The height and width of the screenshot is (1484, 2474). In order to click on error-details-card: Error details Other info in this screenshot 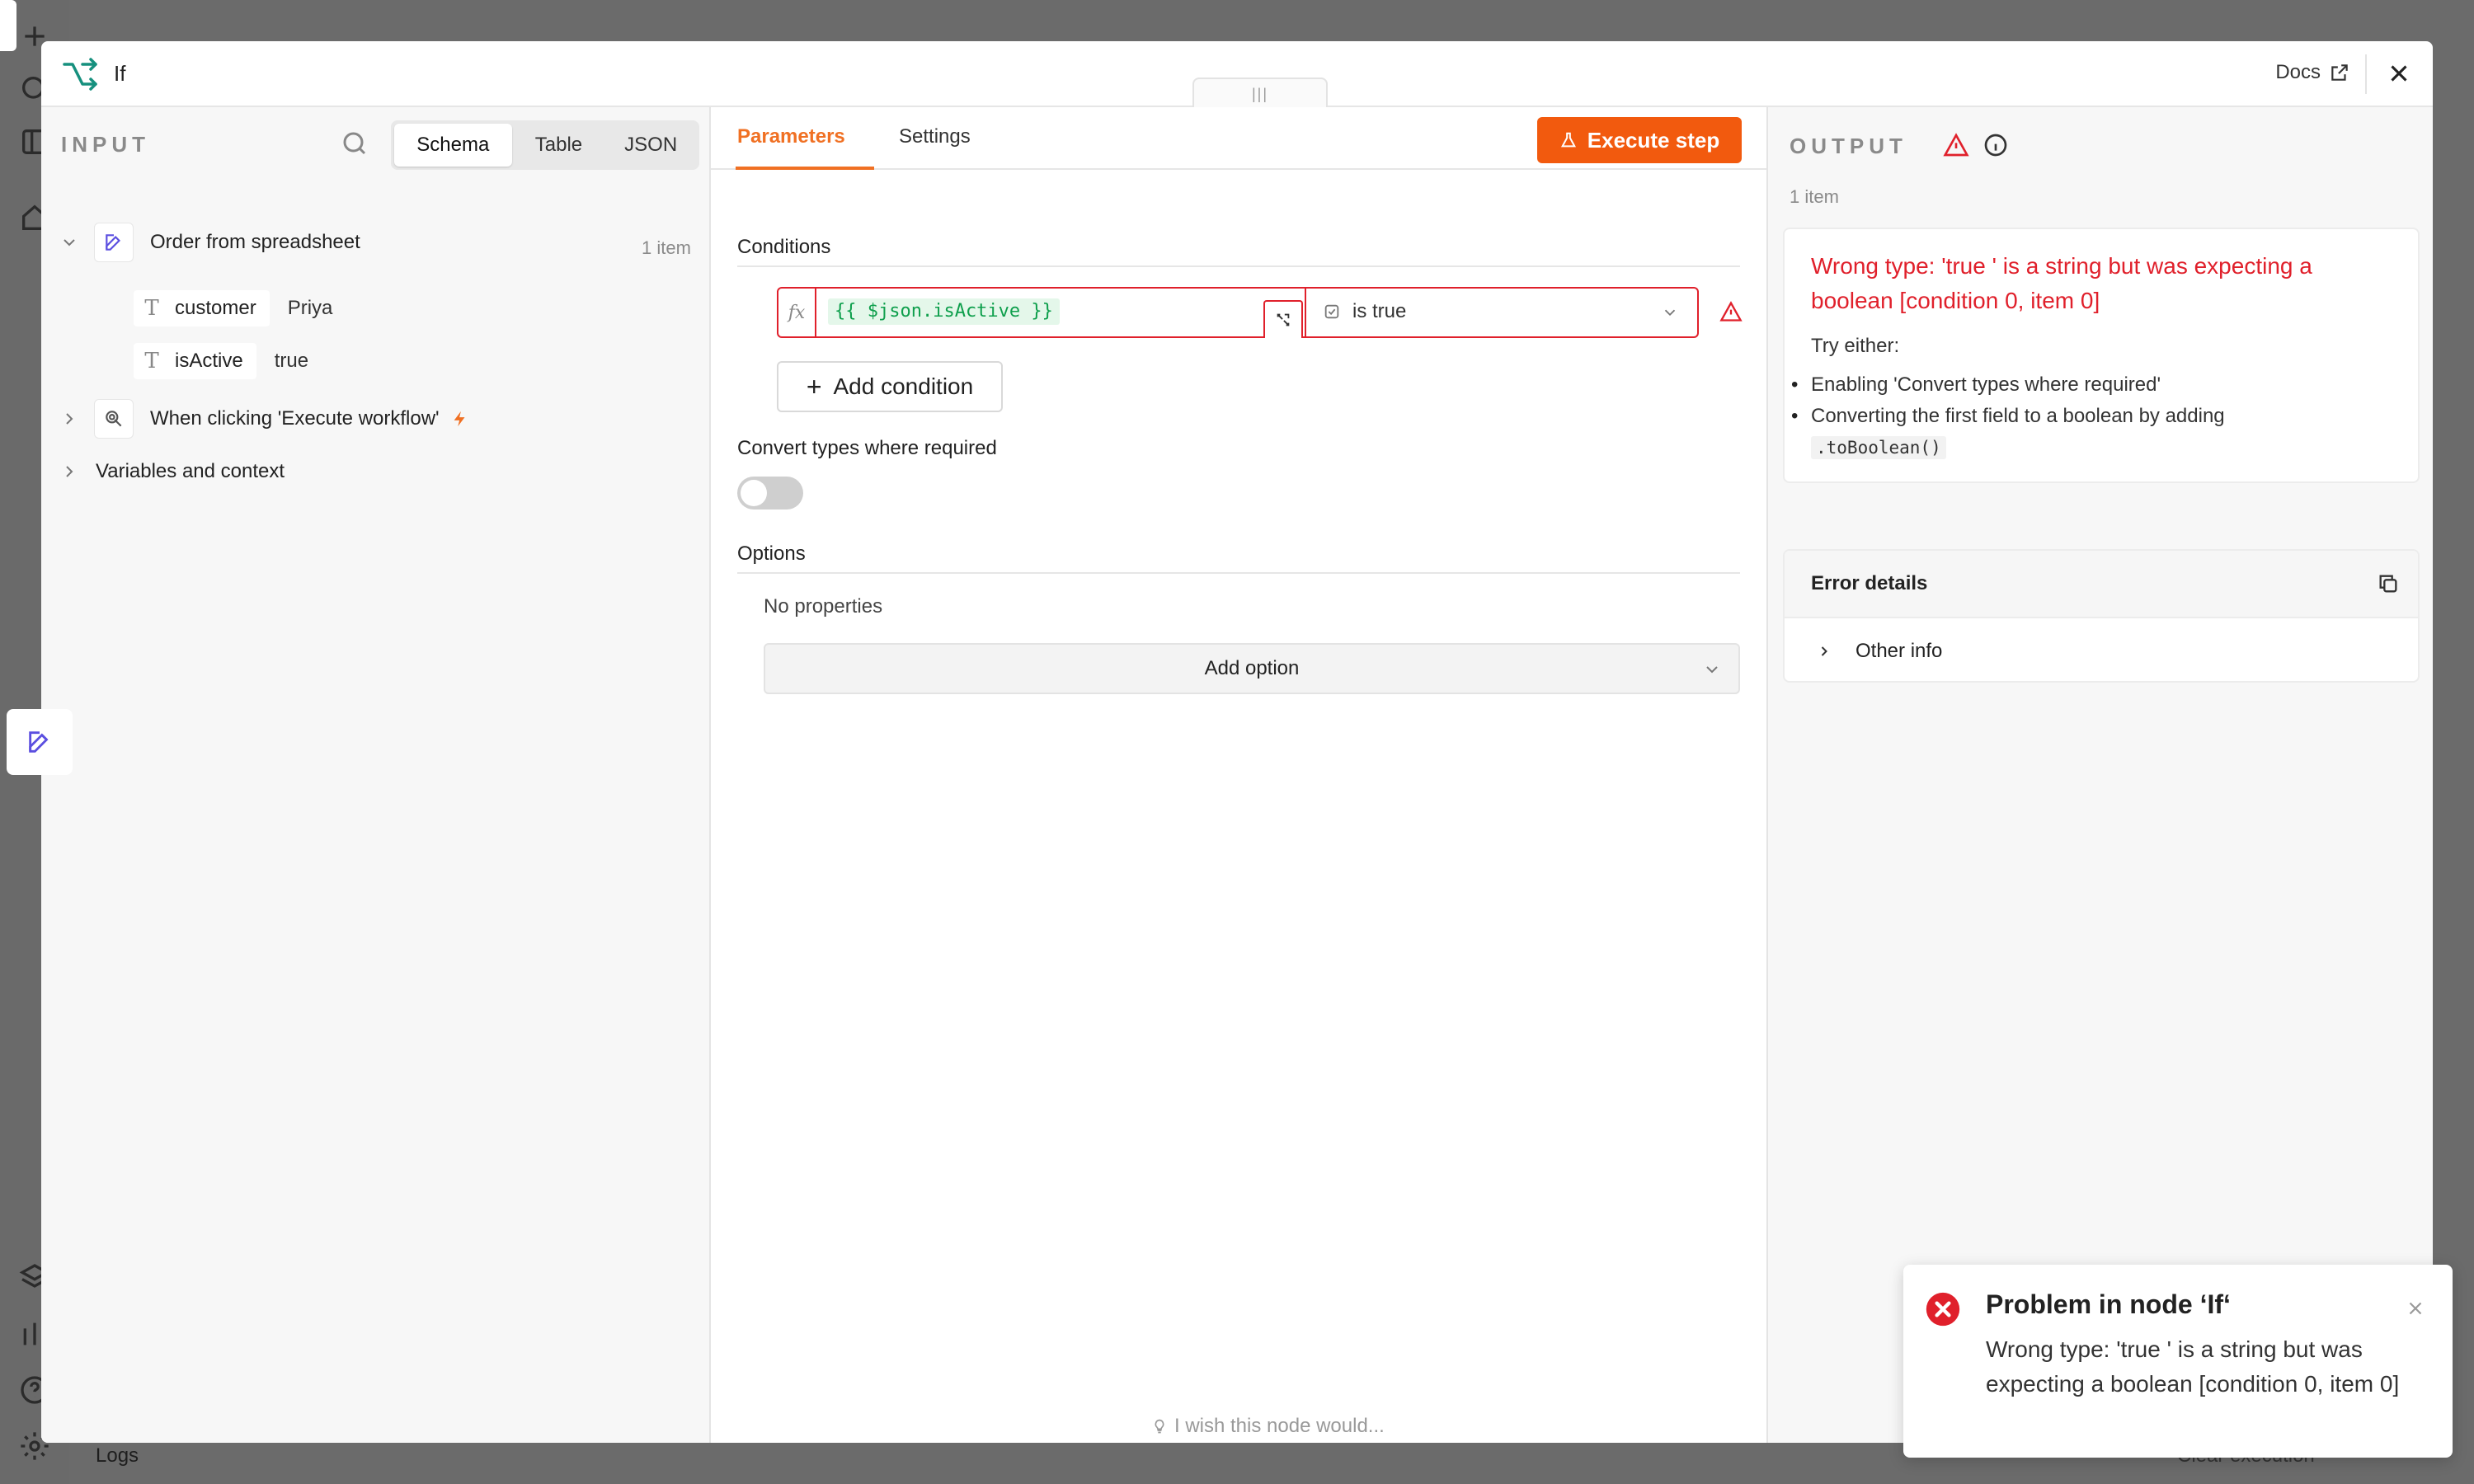, I will do `click(2101, 616)`.